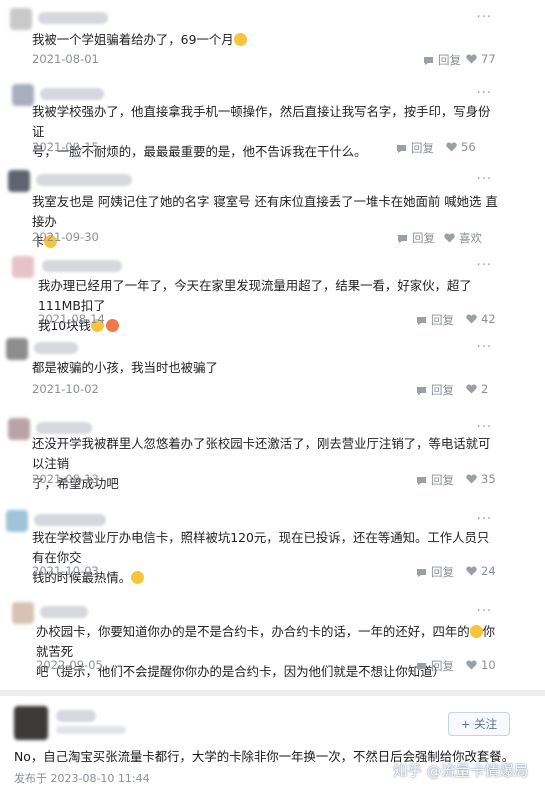 The height and width of the screenshot is (793, 545). I want to click on follow-button: + 关注, so click(479, 724).